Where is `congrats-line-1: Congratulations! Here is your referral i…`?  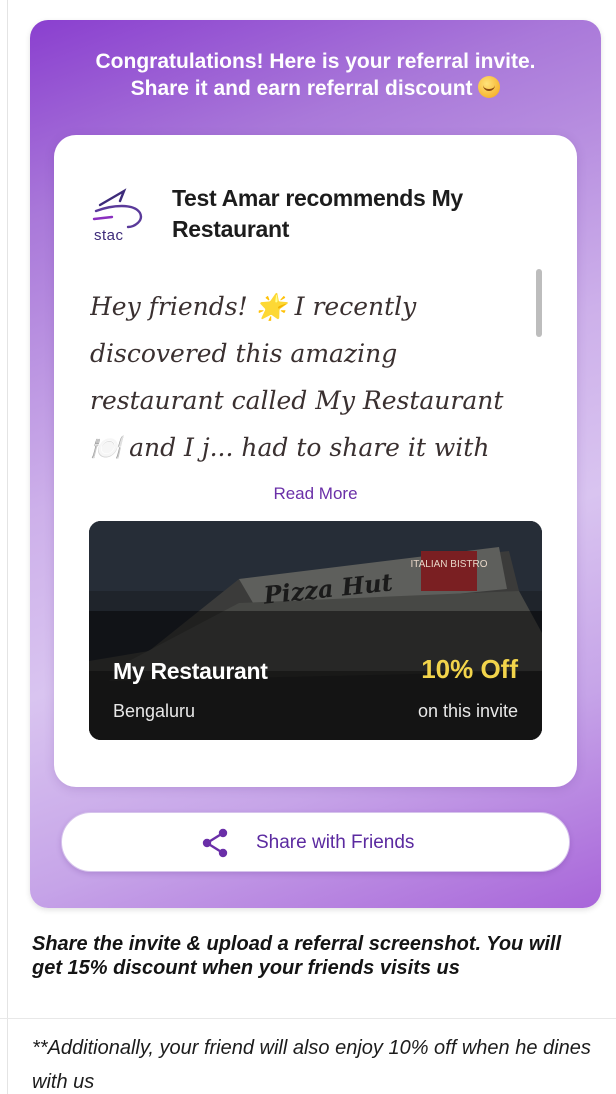 congrats-line-1: Congratulations! Here is your referral i… is located at coordinates (315, 61).